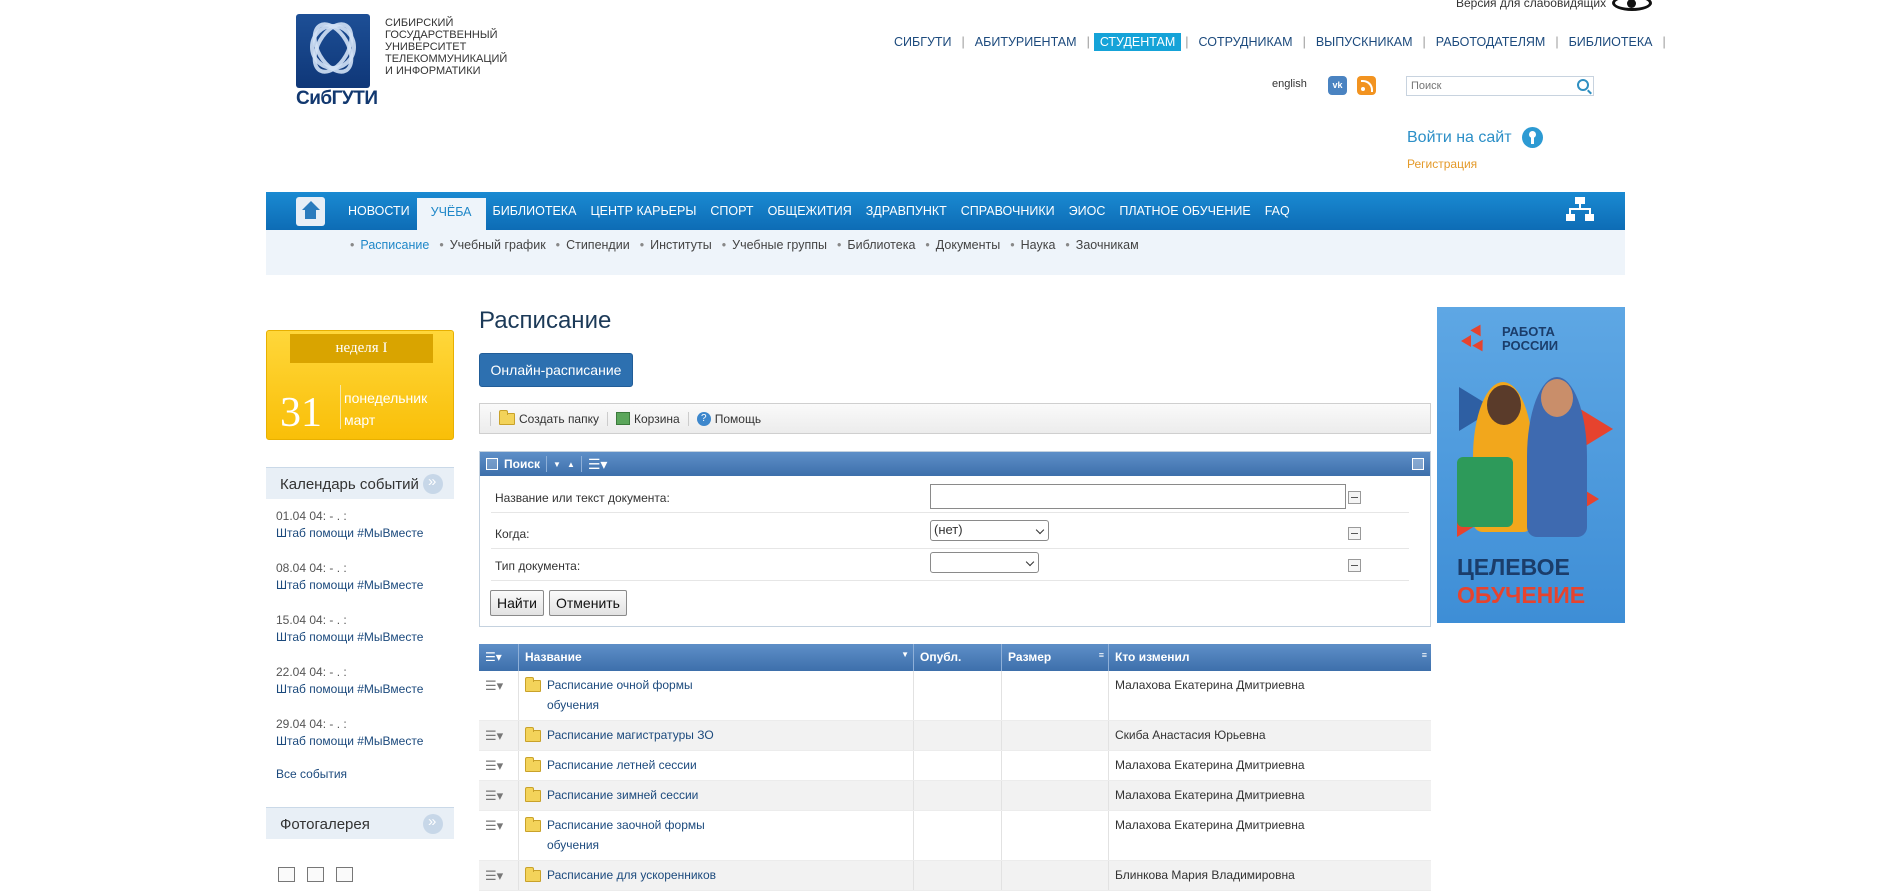 This screenshot has width=1890, height=891. Describe the element at coordinates (517, 603) in the screenshot. I see `find-button: Найти` at that location.